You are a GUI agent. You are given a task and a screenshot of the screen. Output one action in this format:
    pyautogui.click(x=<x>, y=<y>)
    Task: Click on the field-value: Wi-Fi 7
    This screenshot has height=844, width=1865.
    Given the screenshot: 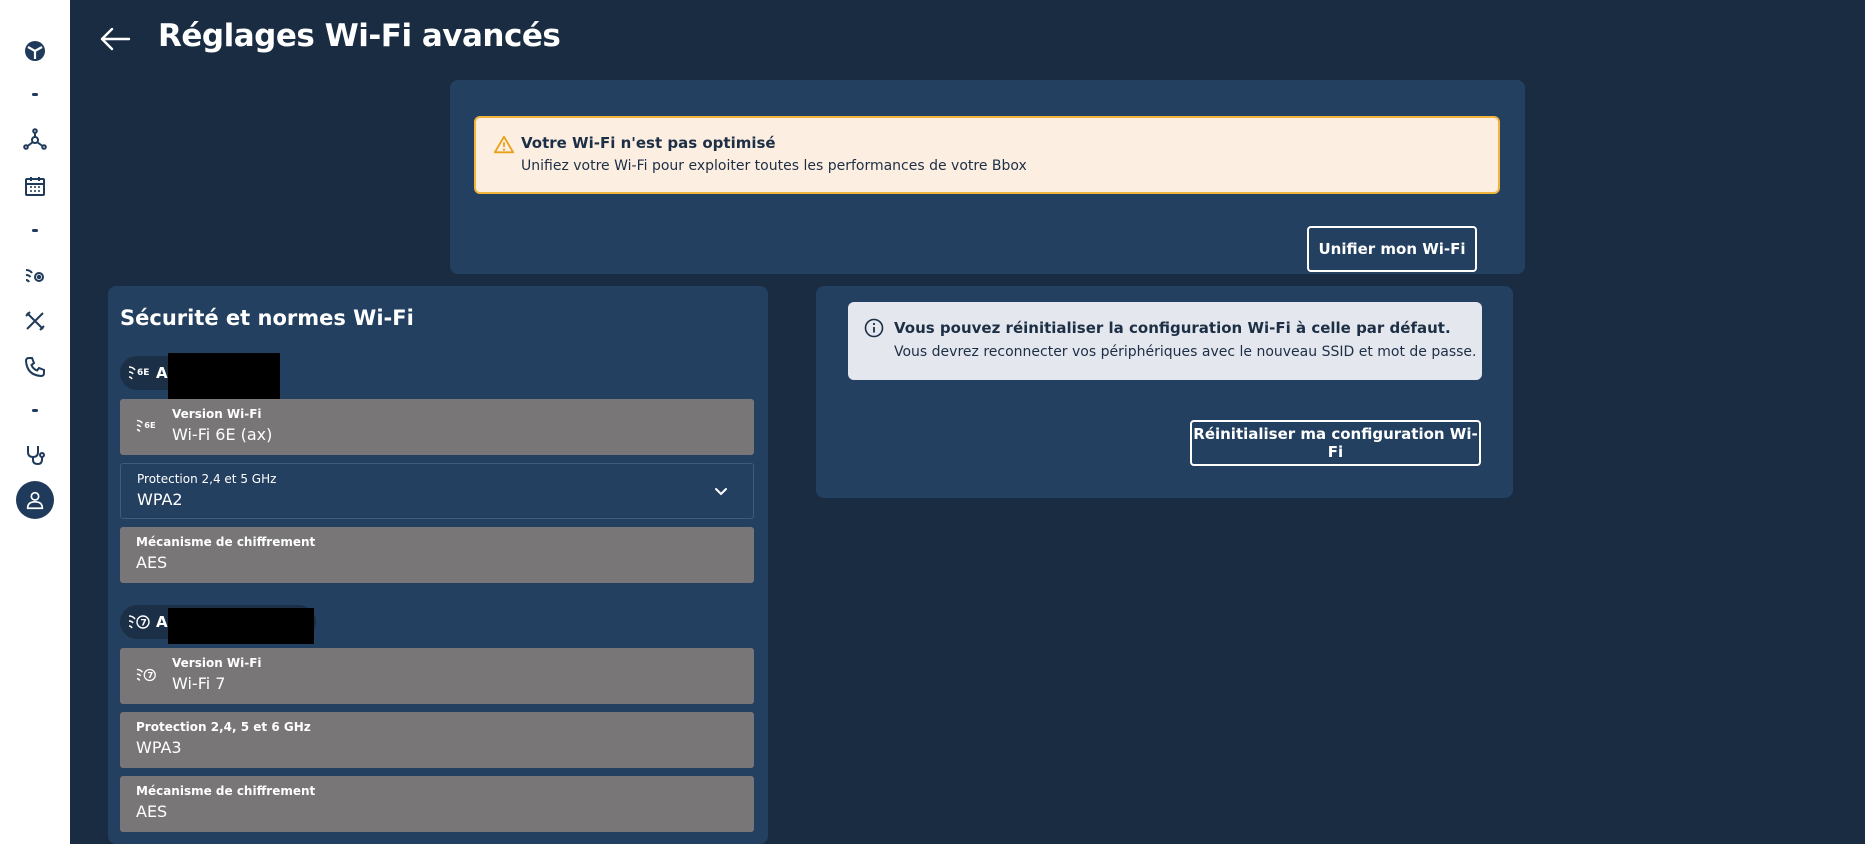 What is the action you would take?
    pyautogui.click(x=199, y=683)
    